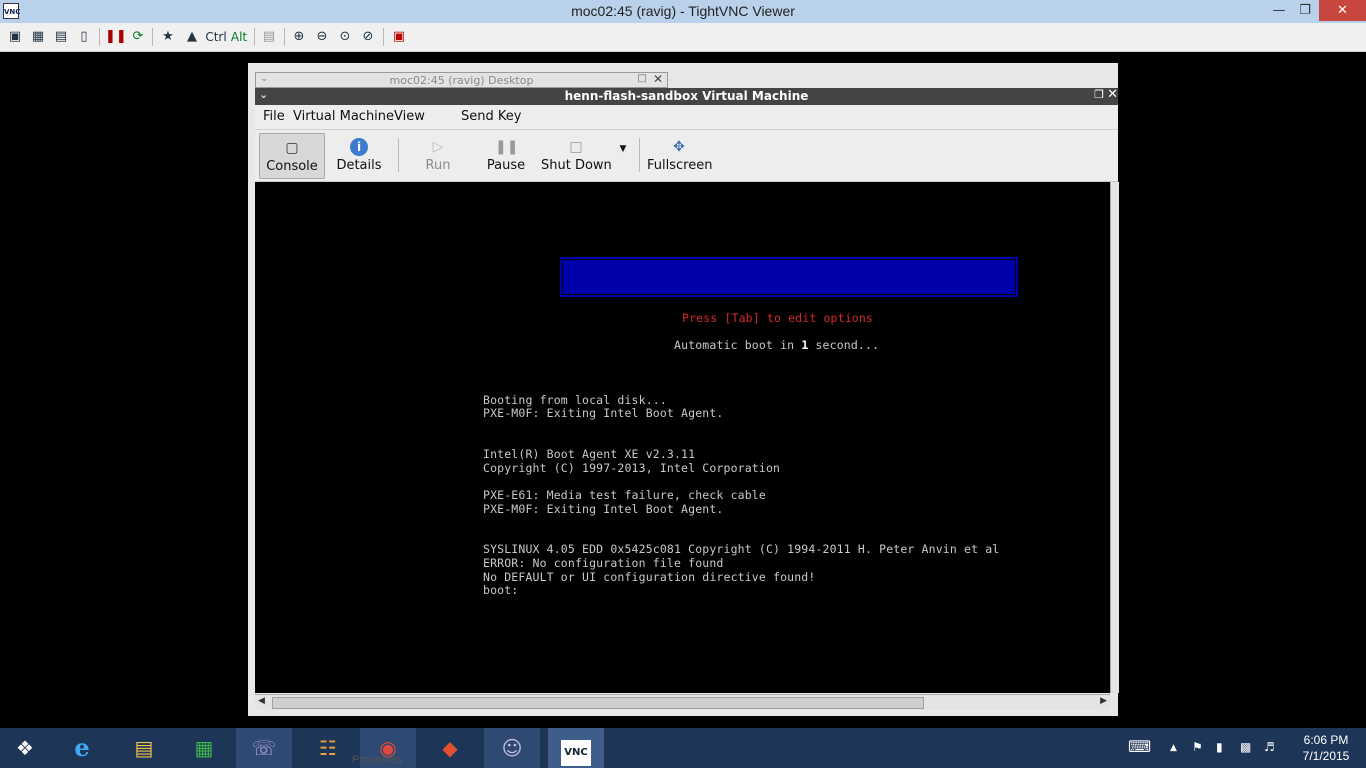 The image size is (1366, 768). I want to click on info-icon: ▯, so click(84, 37).